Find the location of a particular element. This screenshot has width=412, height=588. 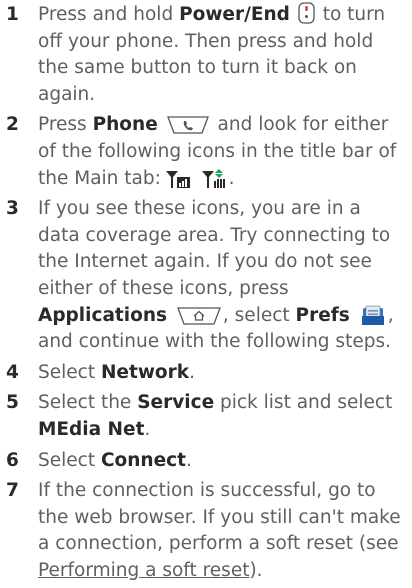

phone-button-icon is located at coordinates (187, 125).